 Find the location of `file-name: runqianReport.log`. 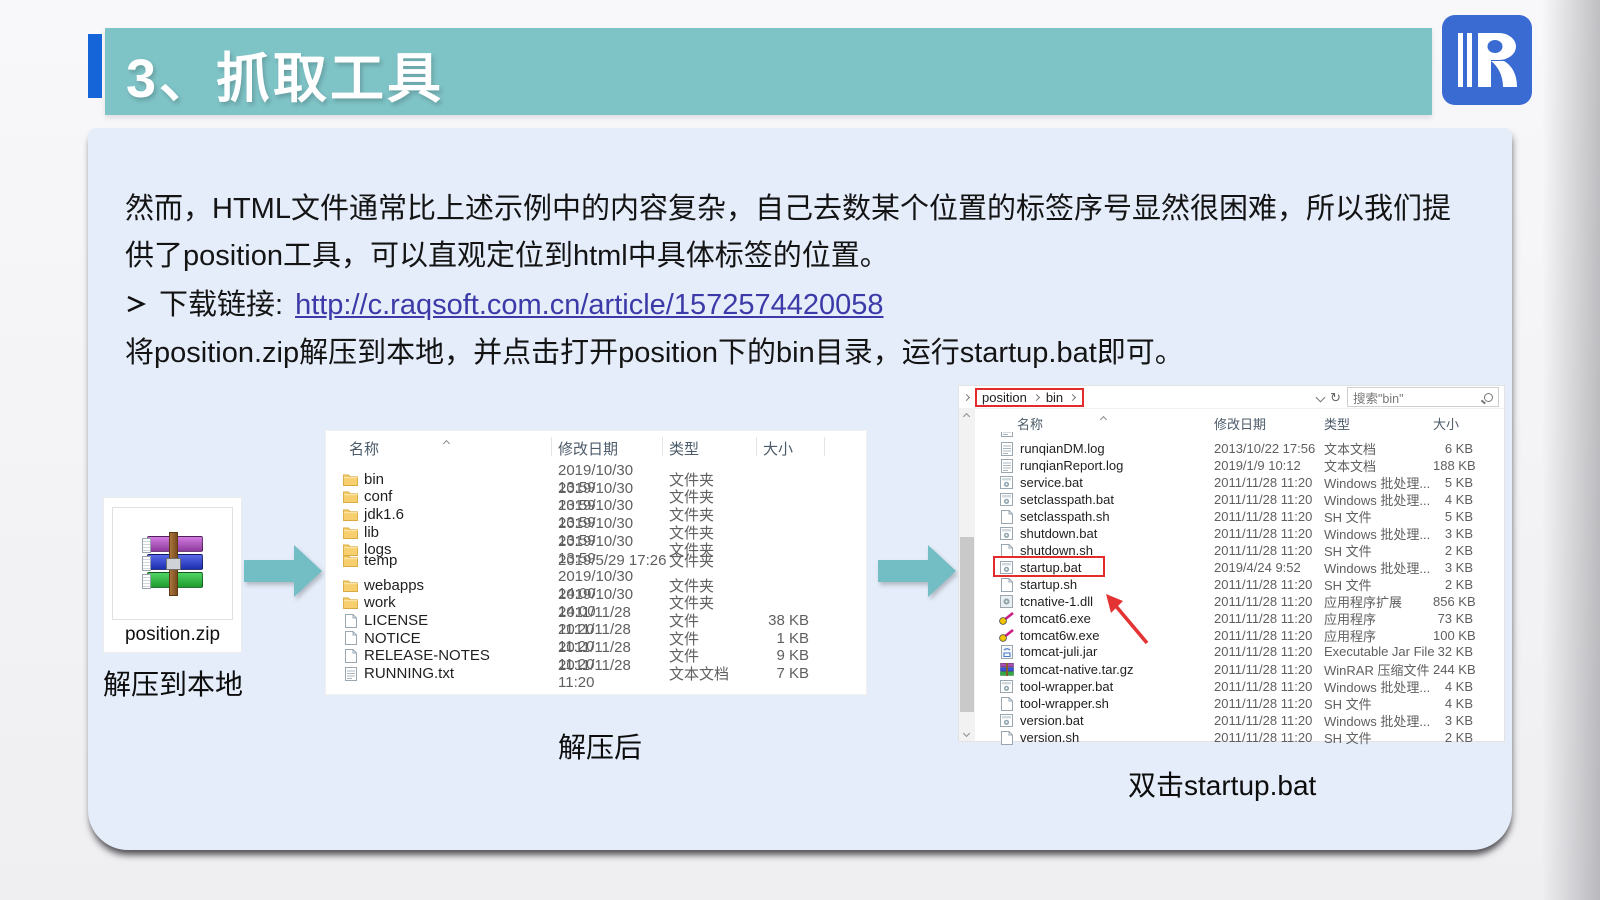

file-name: runqianReport.log is located at coordinates (1072, 465).